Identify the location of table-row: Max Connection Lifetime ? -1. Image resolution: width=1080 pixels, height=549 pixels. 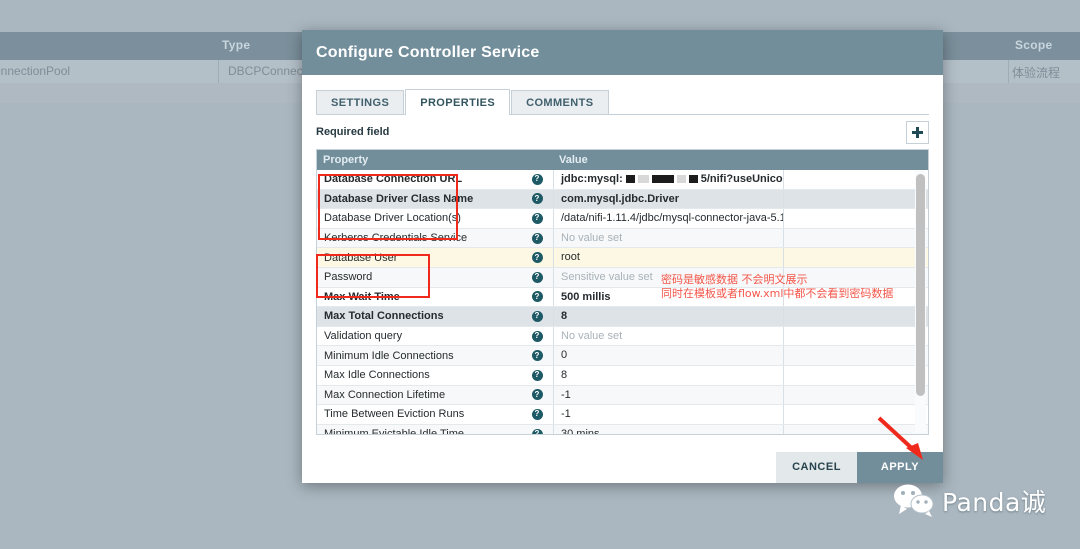
(622, 395).